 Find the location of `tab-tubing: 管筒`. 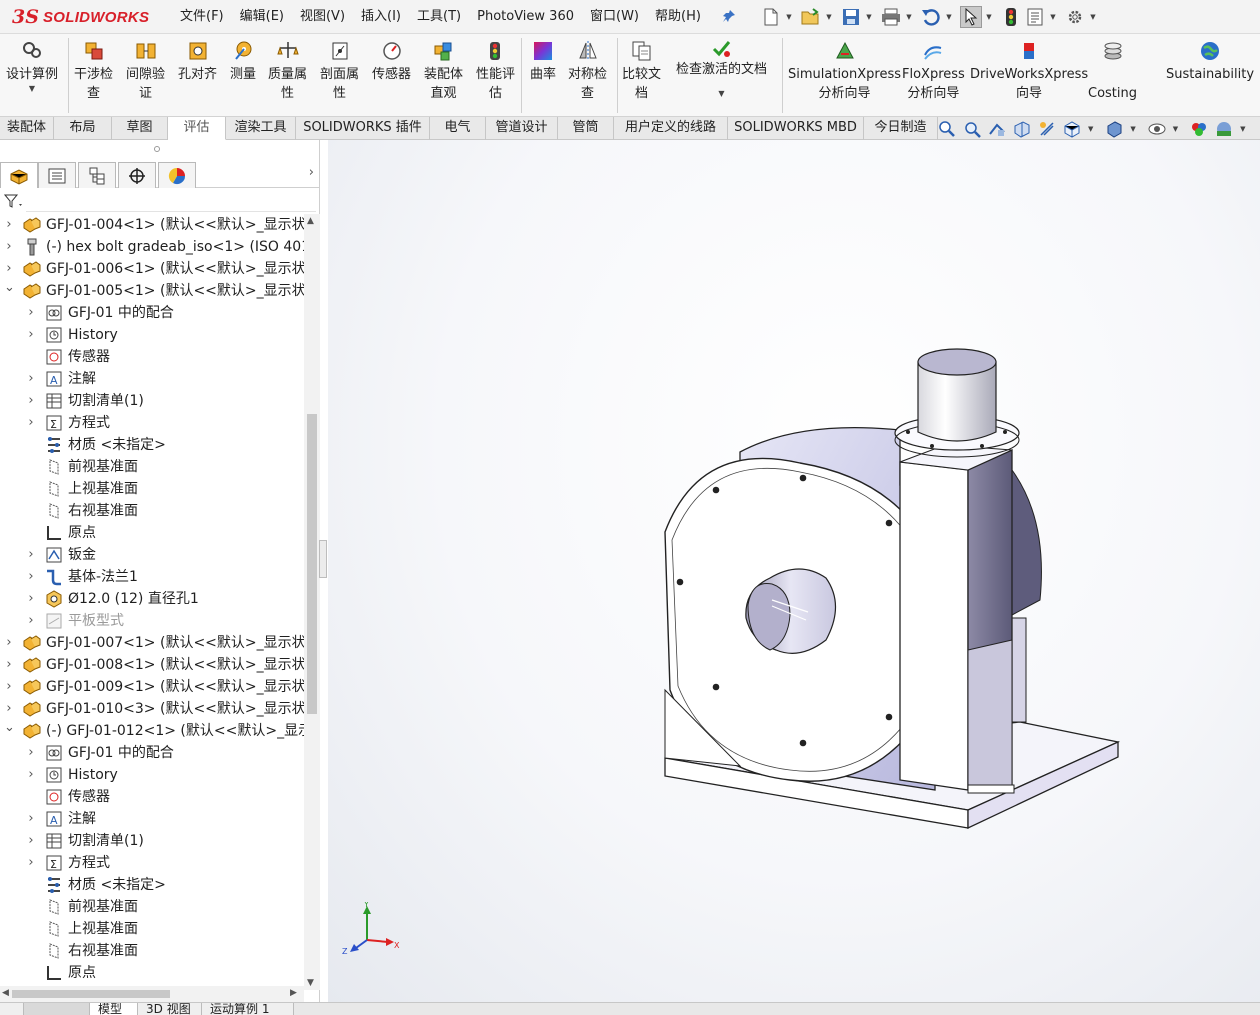

tab-tubing: 管筒 is located at coordinates (586, 128).